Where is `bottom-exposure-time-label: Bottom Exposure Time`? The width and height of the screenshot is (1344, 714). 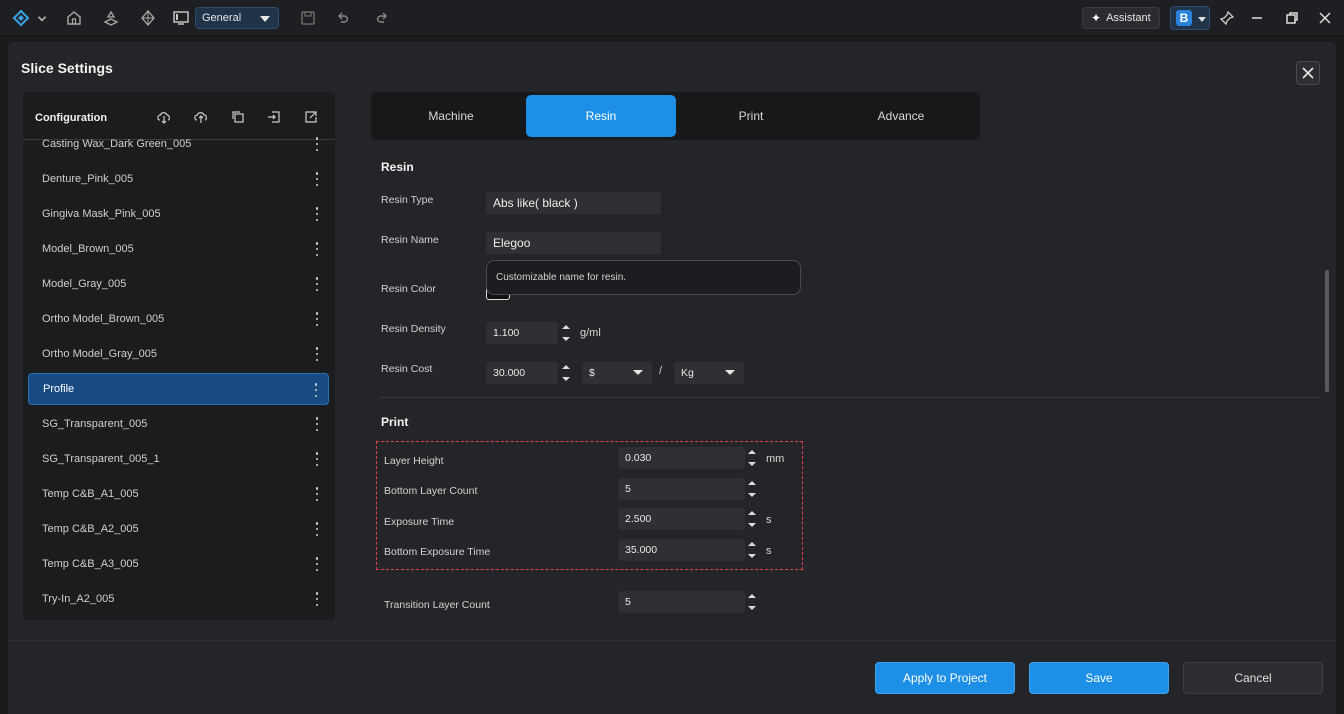
bottom-exposure-time-label: Bottom Exposure Time is located at coordinates (437, 552).